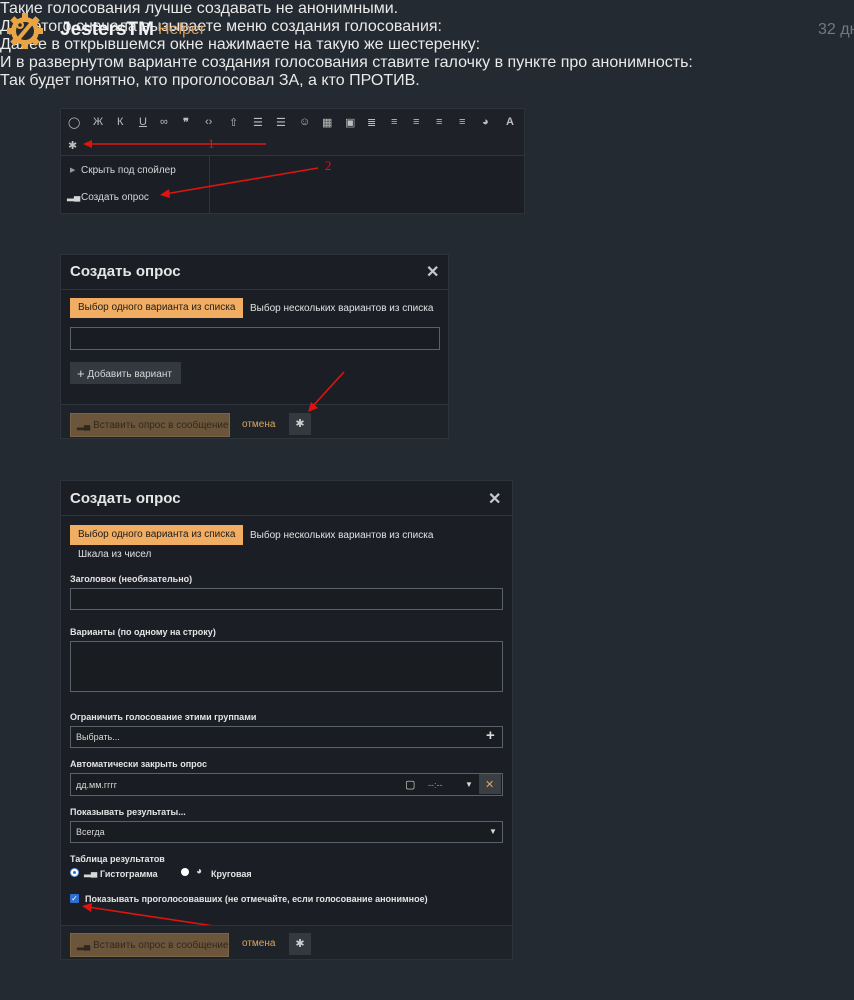  Describe the element at coordinates (300, 944) in the screenshot. I see `gear-icon: ✱` at that location.